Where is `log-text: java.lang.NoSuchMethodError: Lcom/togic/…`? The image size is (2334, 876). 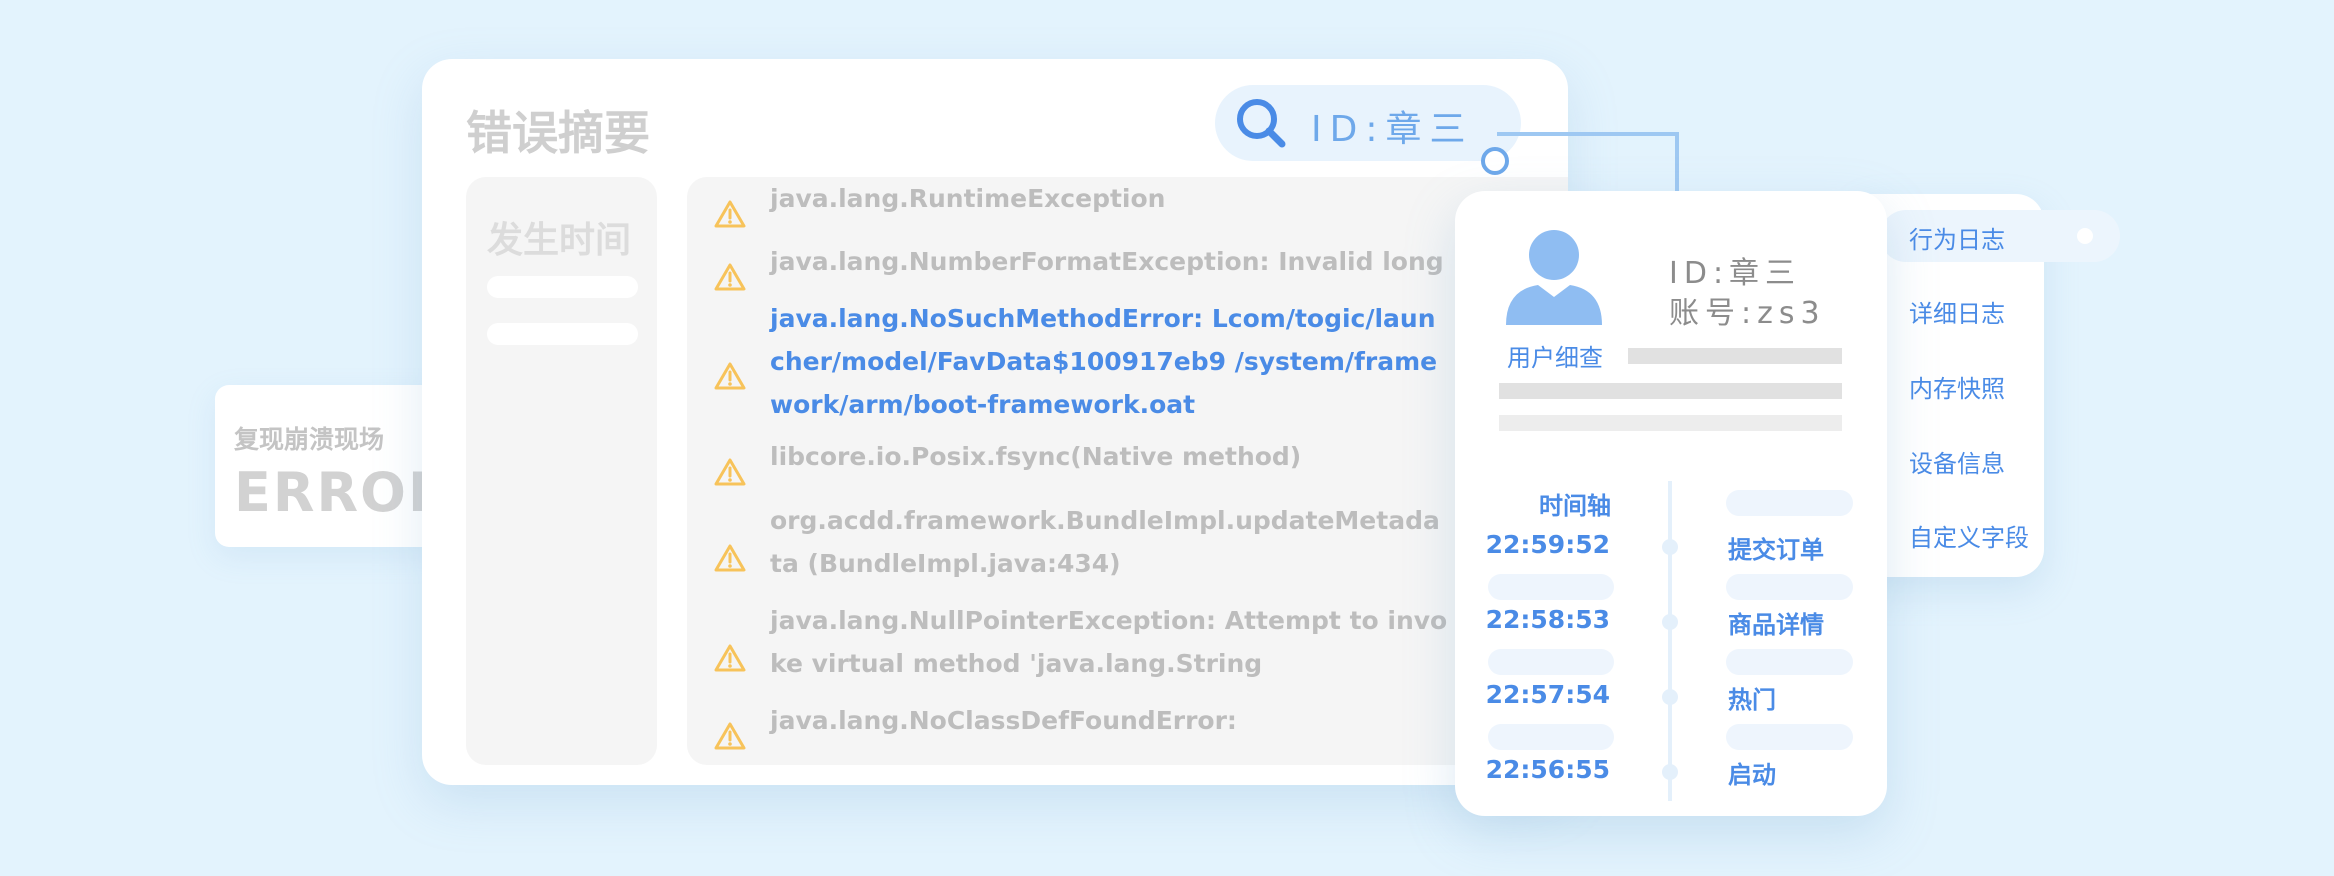
log-text: java.lang.NoSuchMethodError: Lcom/togic/… is located at coordinates (1104, 361).